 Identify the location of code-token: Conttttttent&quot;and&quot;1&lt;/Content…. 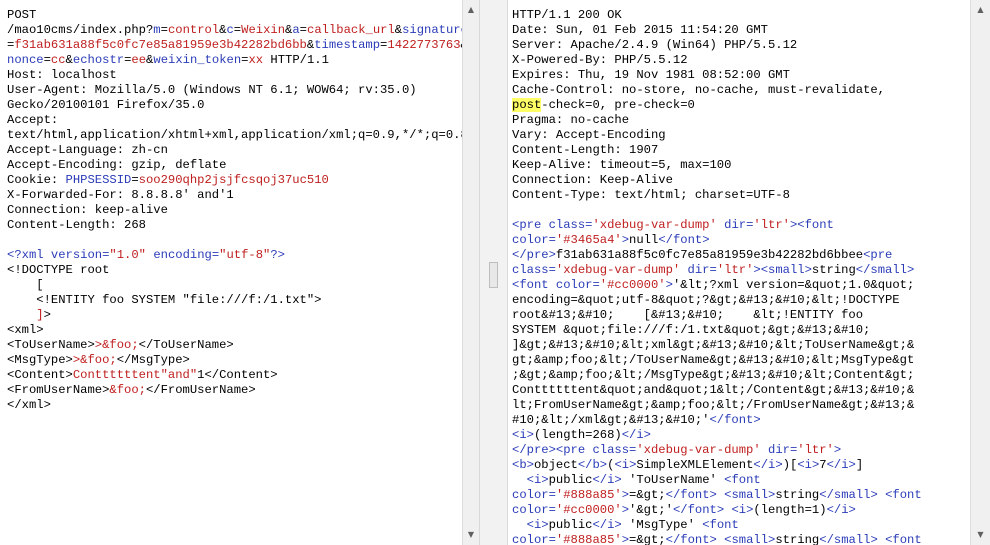
(713, 390).